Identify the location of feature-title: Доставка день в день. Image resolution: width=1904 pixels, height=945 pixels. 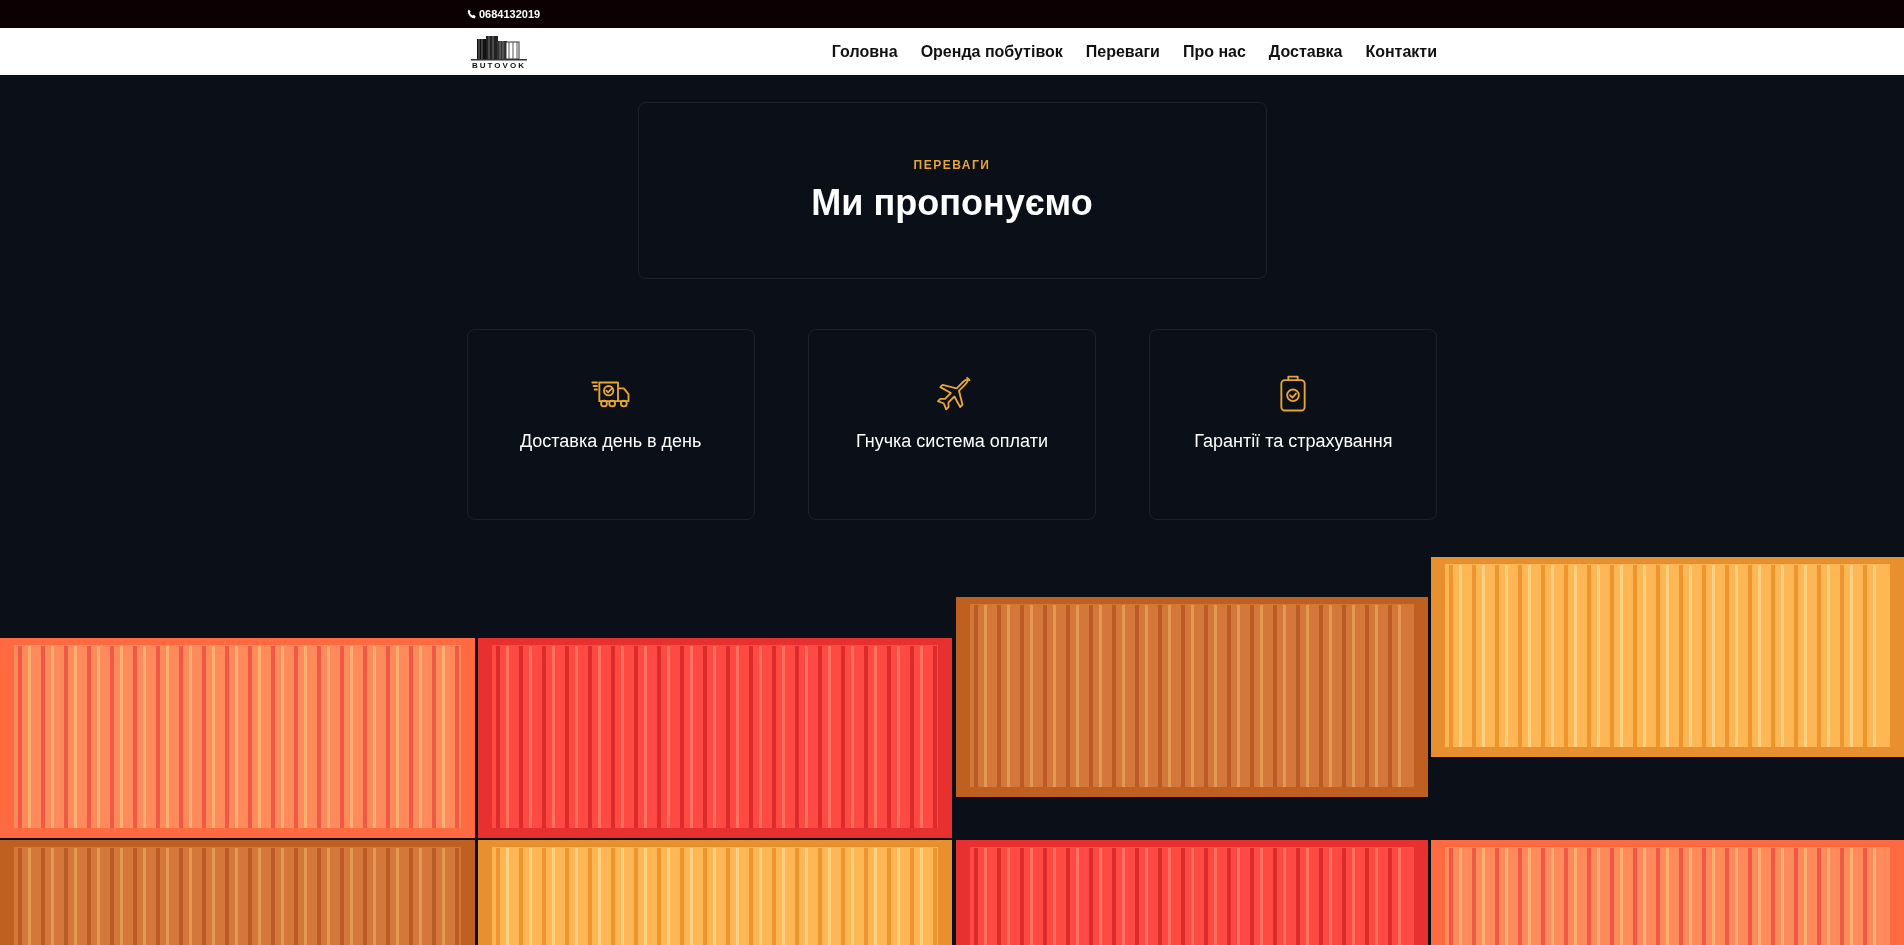
(610, 441).